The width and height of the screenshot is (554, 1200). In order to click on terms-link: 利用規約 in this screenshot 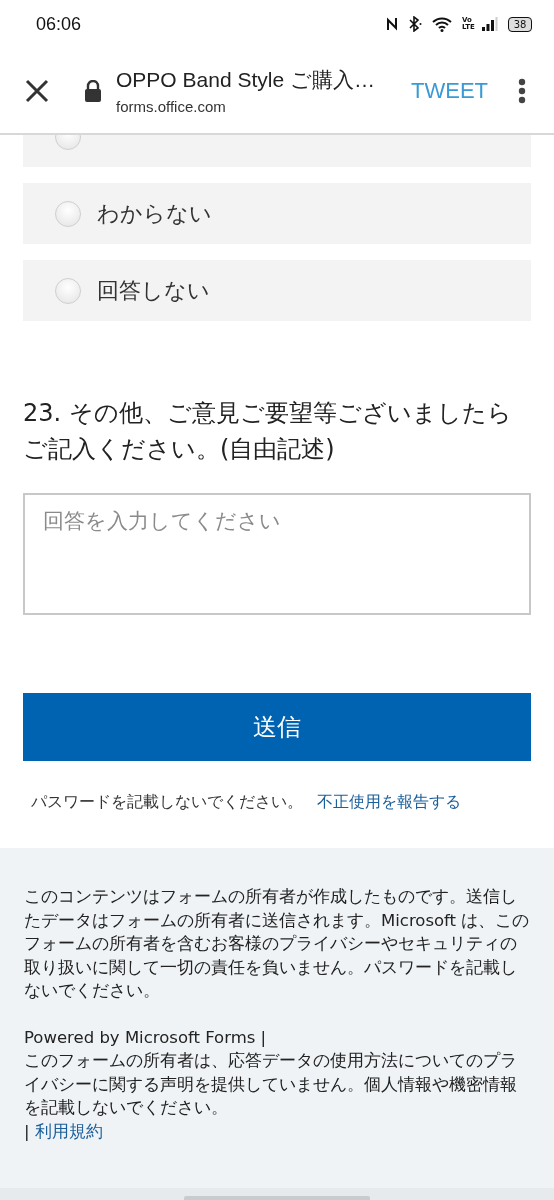, I will do `click(68, 1131)`.